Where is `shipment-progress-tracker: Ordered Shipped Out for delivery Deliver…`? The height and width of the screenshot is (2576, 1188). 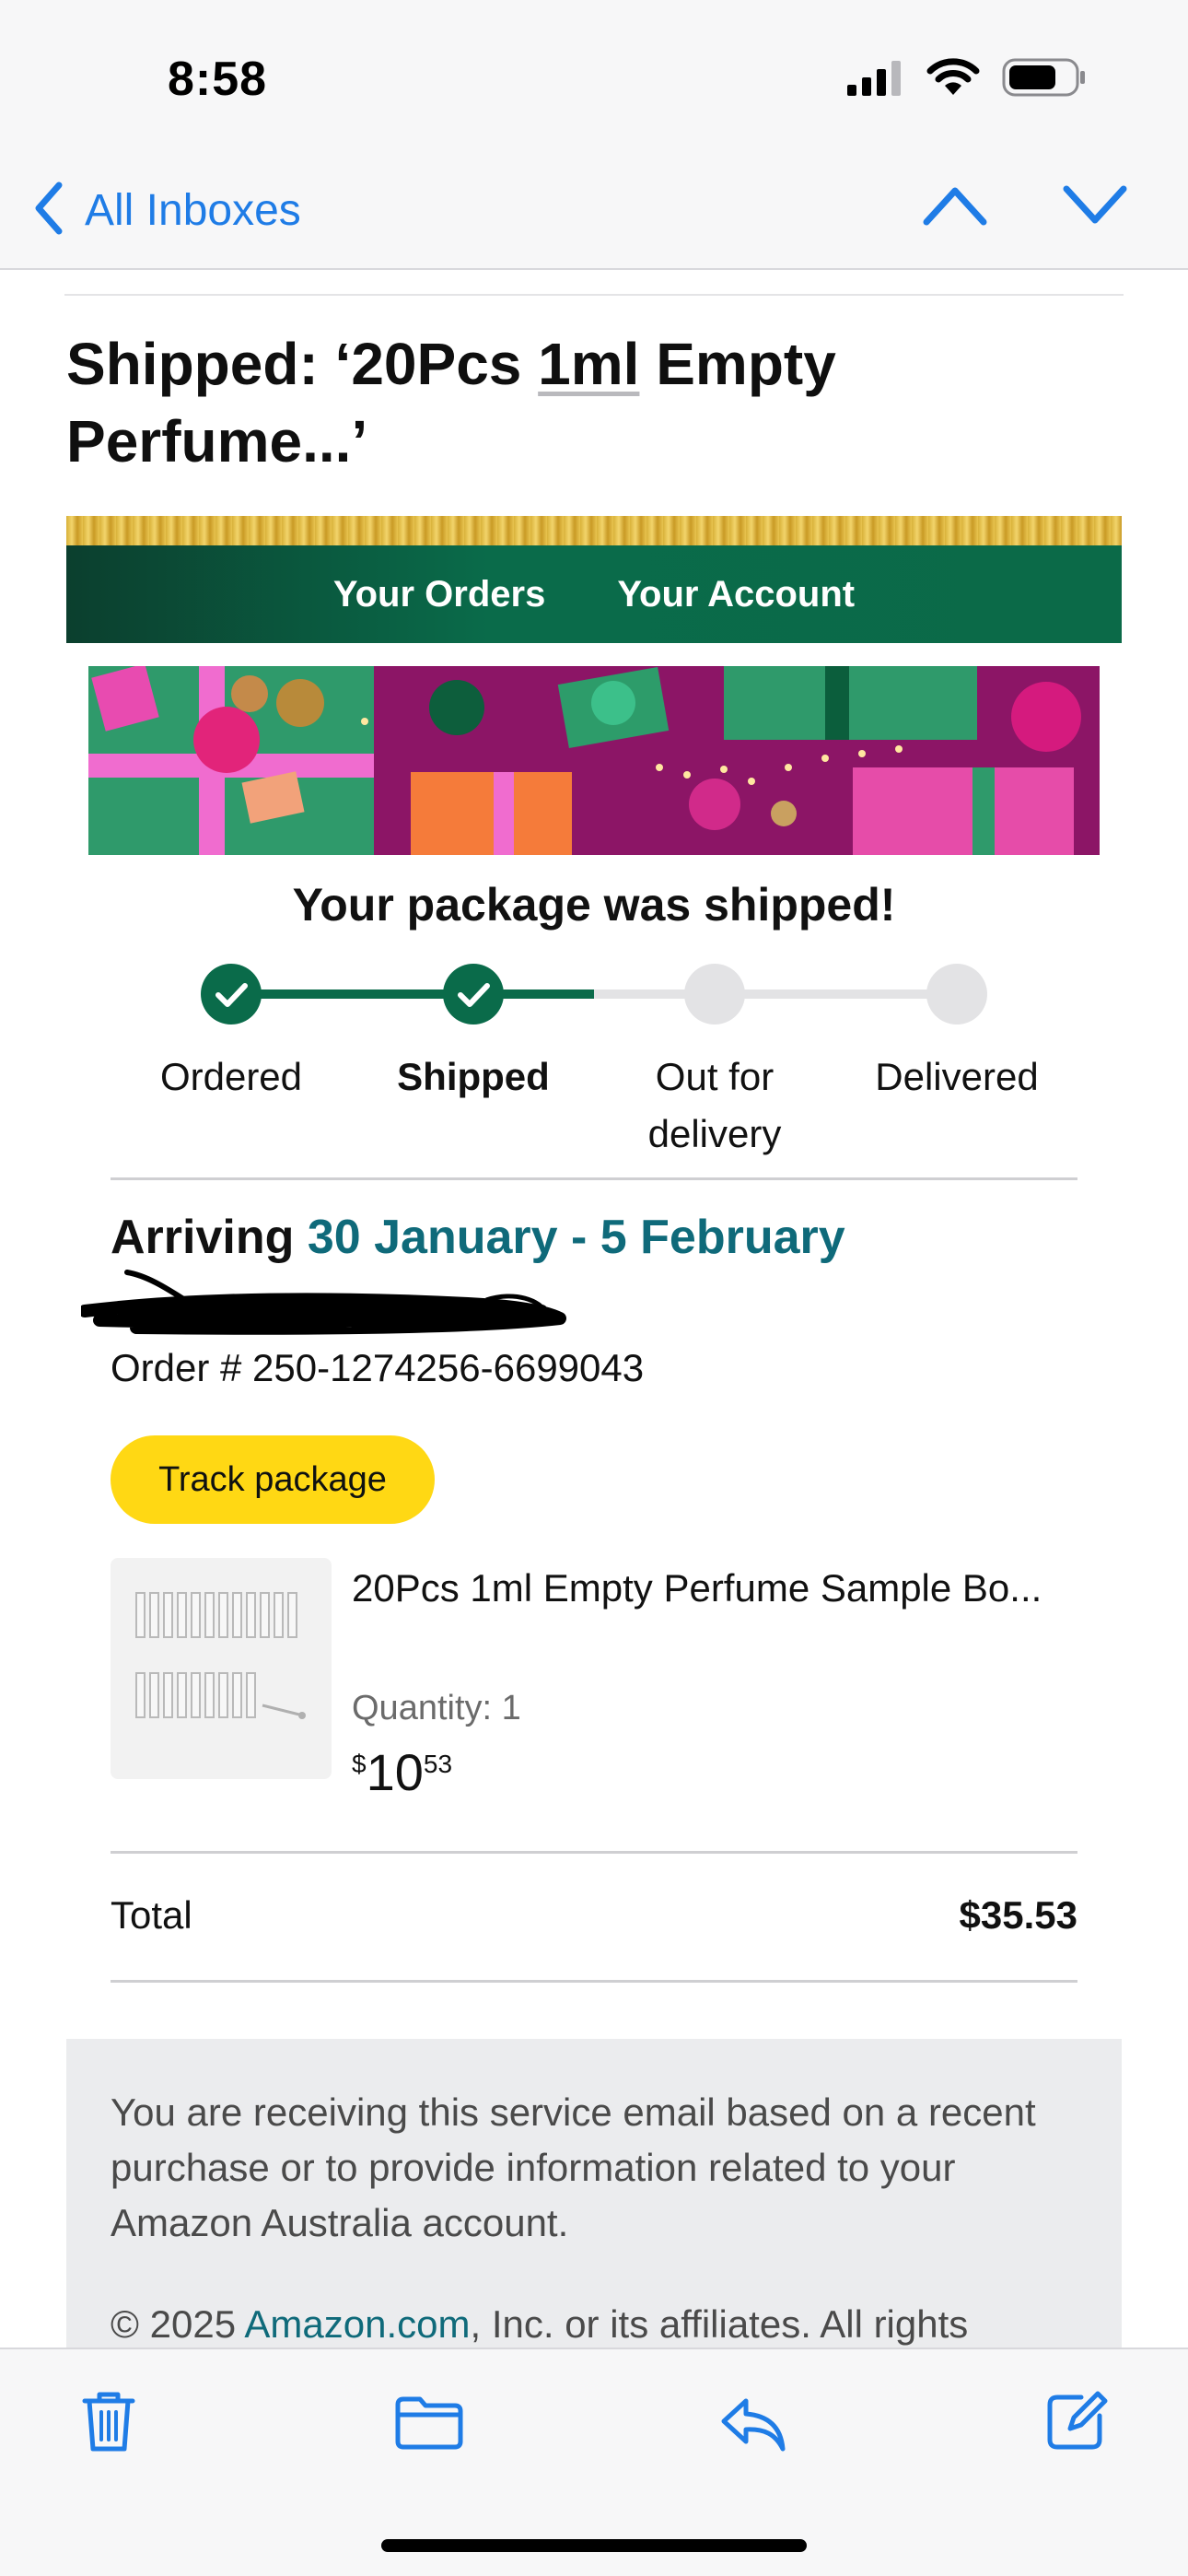 shipment-progress-tracker: Ordered Shipped Out for delivery Deliver… is located at coordinates (594, 1055).